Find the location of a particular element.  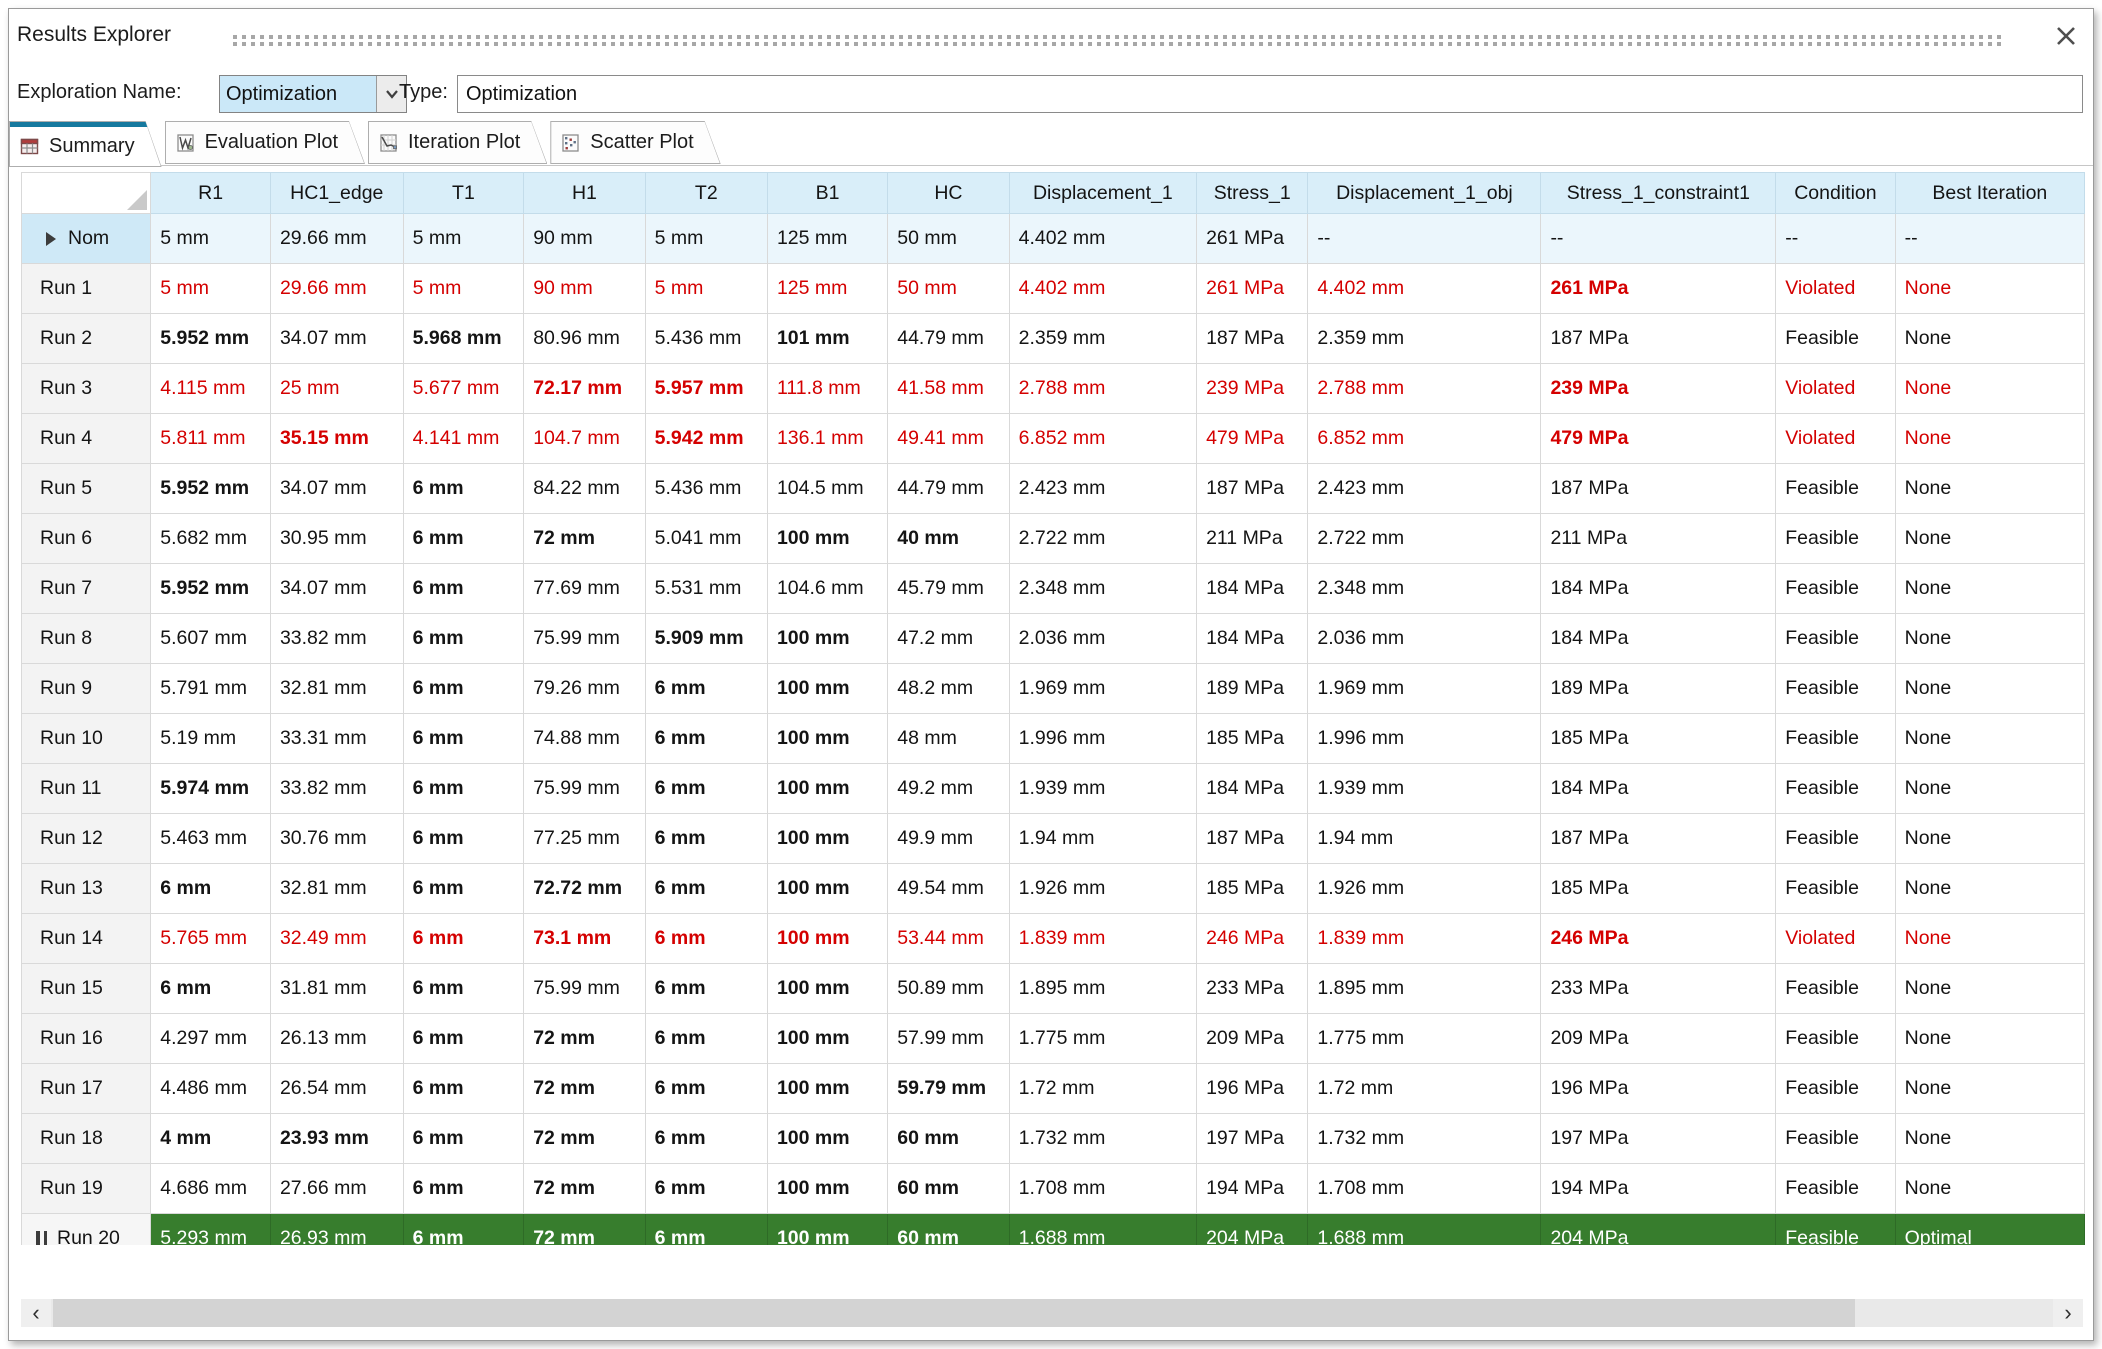

cell: 5.974 mm is located at coordinates (210, 788).